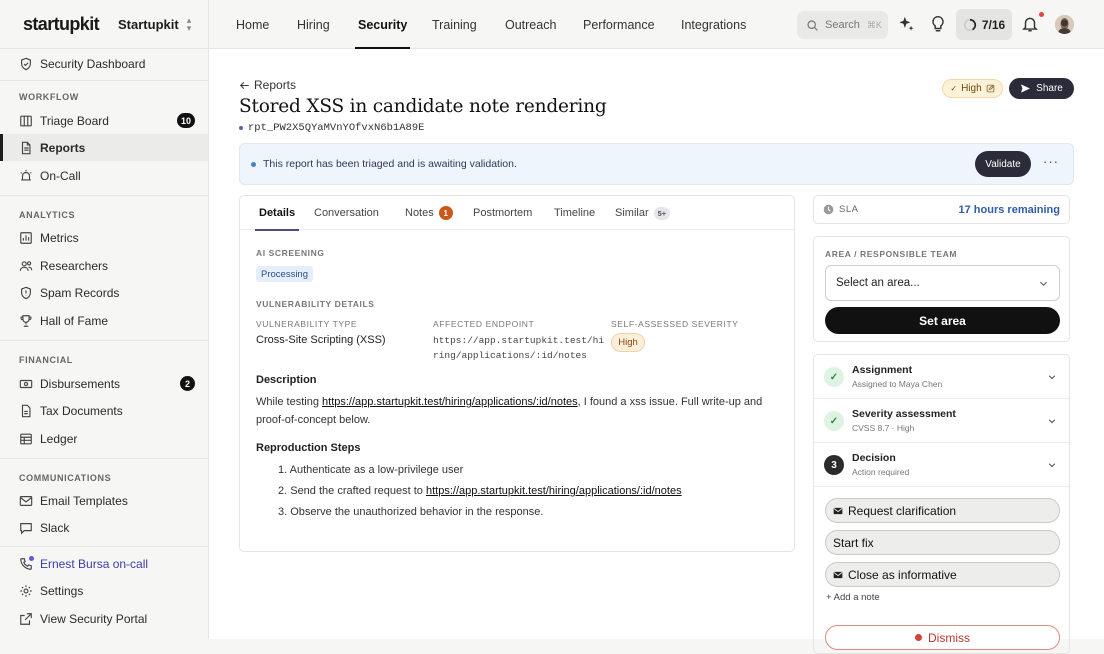 Image resolution: width=1104 pixels, height=654 pixels. I want to click on sidebar-item-spam-records: Spam Records, so click(104, 292).